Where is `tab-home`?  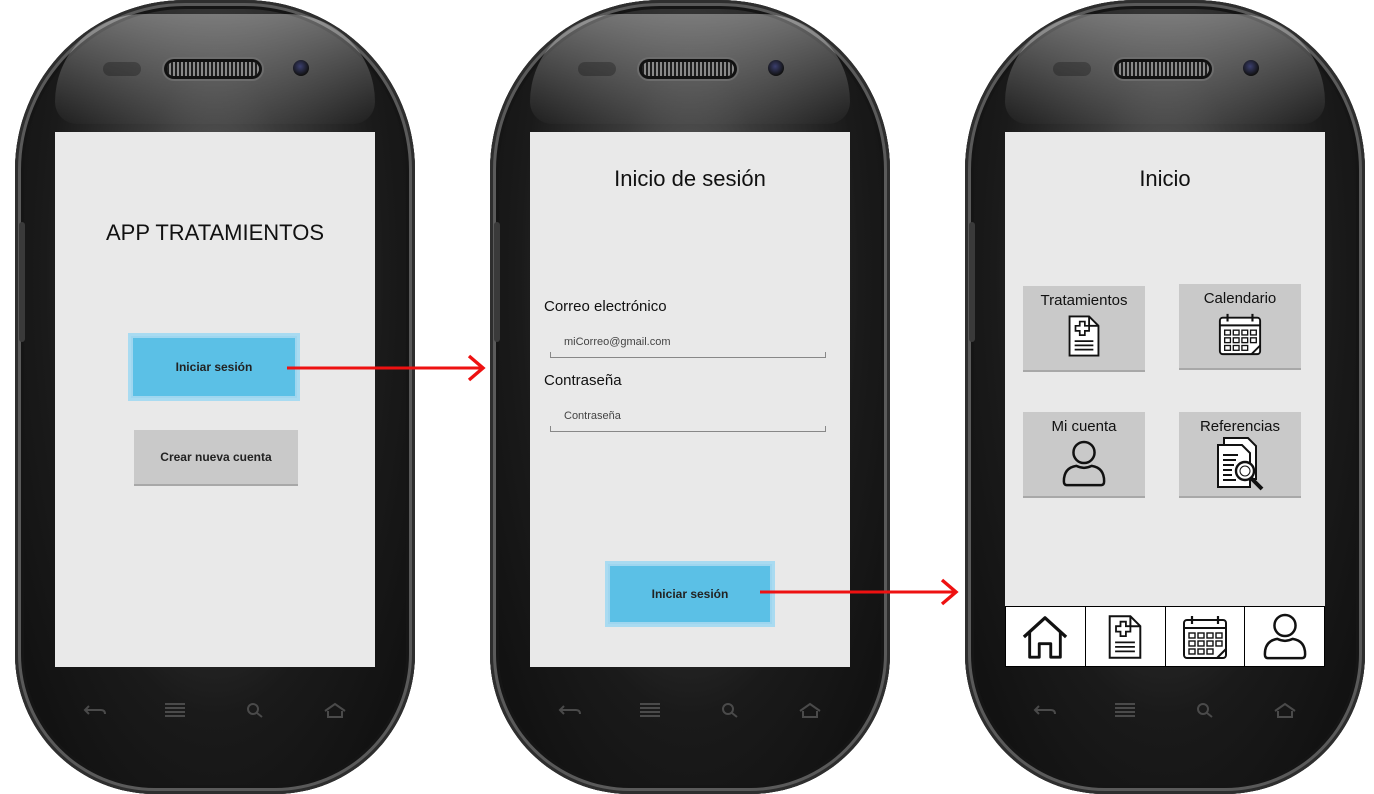 tab-home is located at coordinates (1045, 636).